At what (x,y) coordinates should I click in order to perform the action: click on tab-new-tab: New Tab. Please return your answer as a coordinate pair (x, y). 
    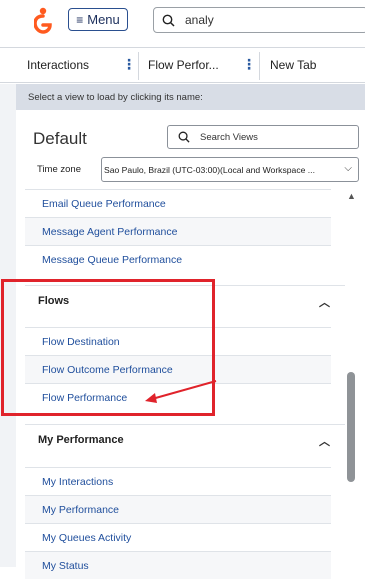
    Looking at the image, I should click on (317, 65).